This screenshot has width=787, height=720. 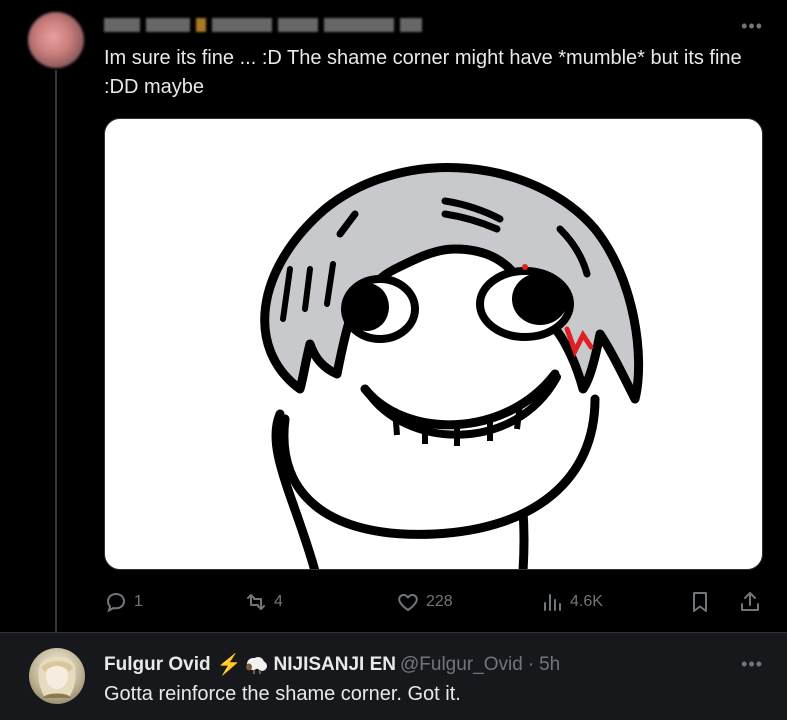 I want to click on reply-button: 1, so click(x=123, y=602).